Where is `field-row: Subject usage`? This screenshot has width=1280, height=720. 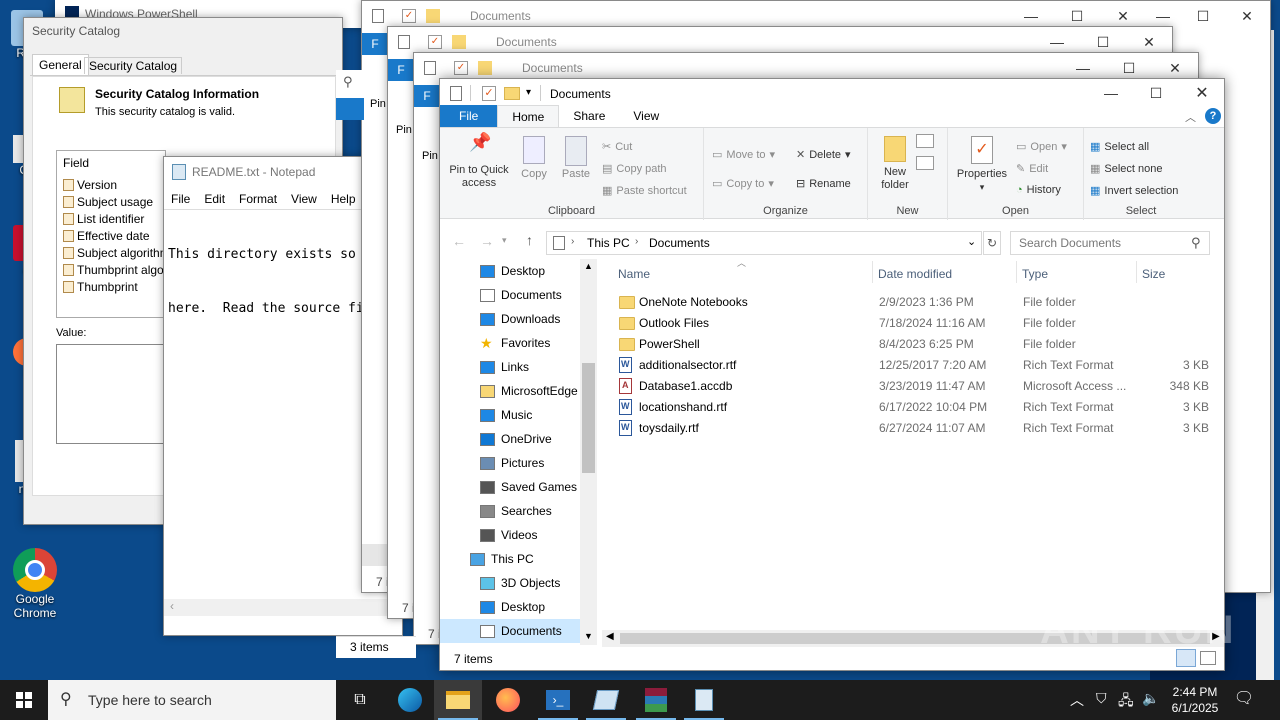 field-row: Subject usage is located at coordinates (108, 202).